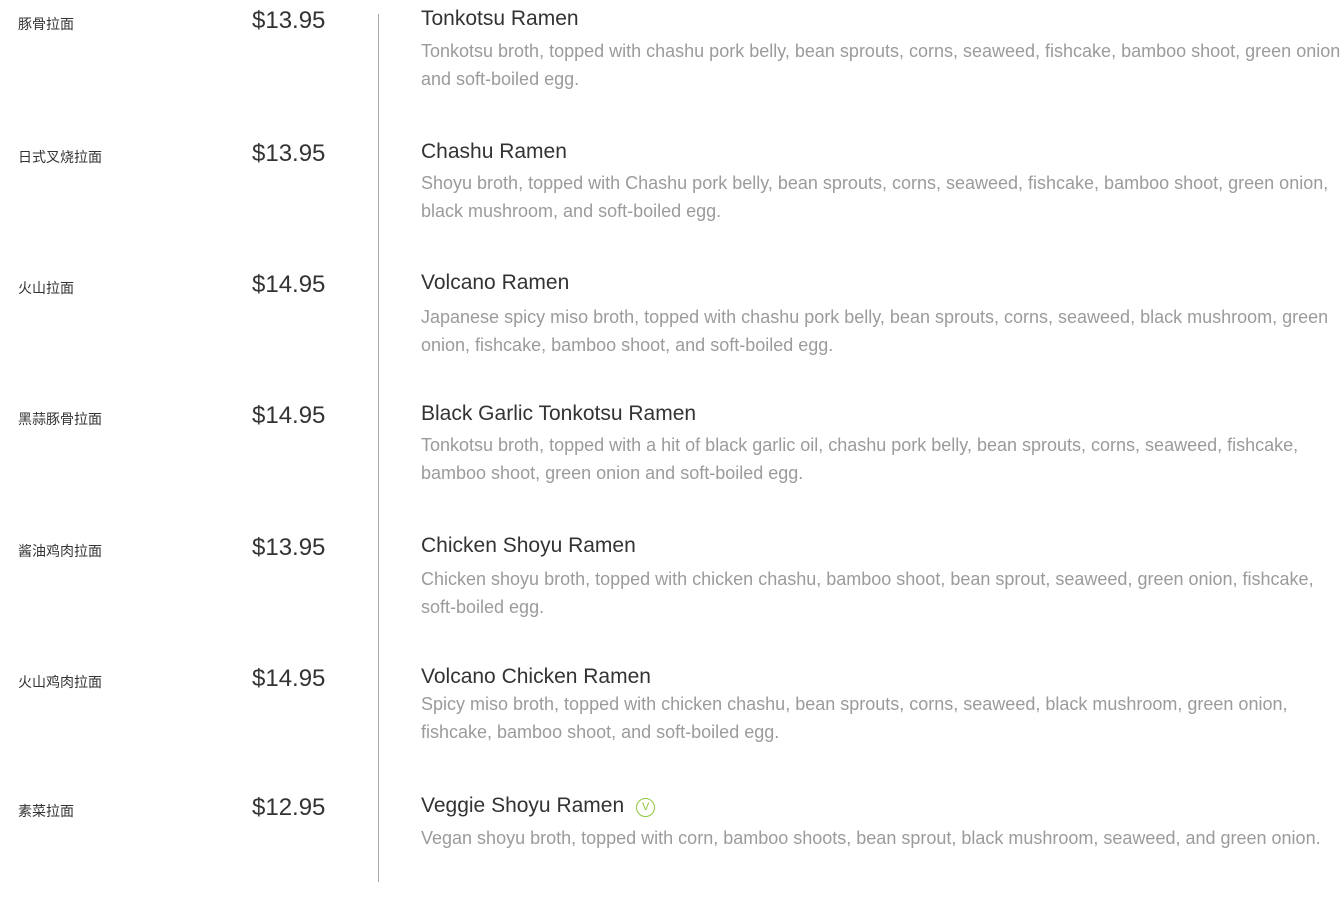 This screenshot has height=907, width=1344. Describe the element at coordinates (494, 151) in the screenshot. I see `menu-item-name: Chashu Ramen` at that location.